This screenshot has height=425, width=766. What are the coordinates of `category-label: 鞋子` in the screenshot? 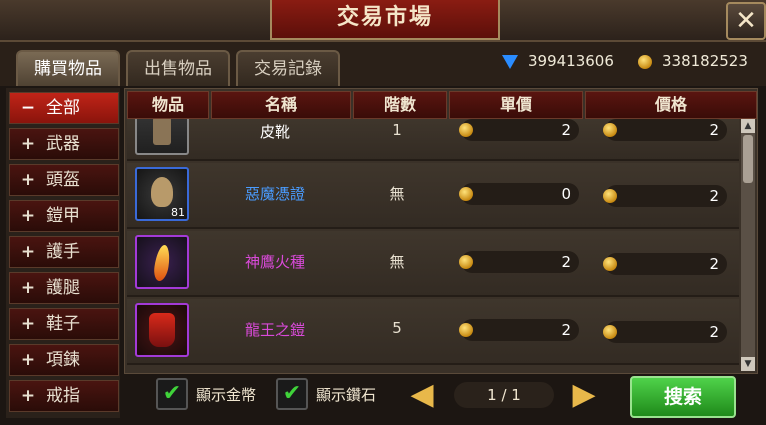 It's located at (63, 324).